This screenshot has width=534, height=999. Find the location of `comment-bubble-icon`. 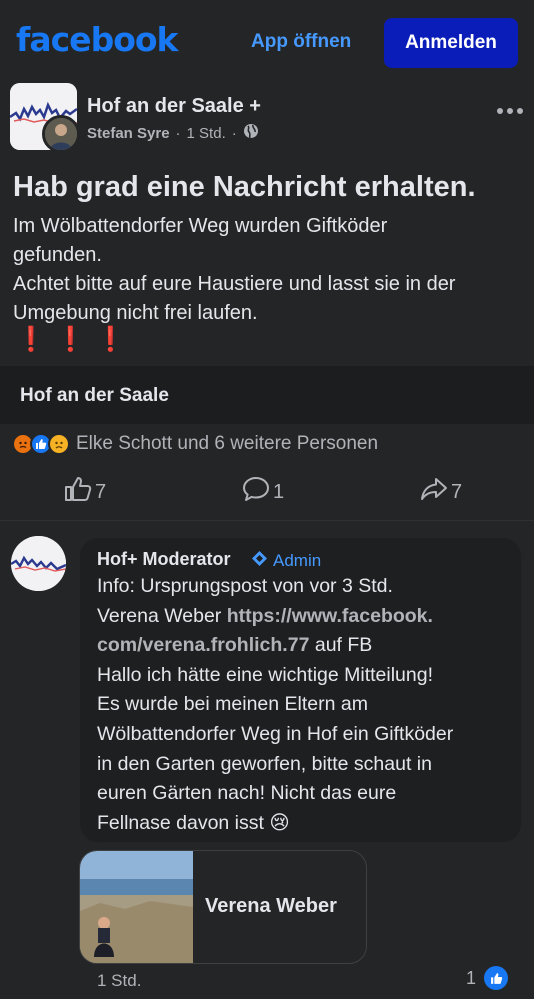

comment-bubble-icon is located at coordinates (256, 492).